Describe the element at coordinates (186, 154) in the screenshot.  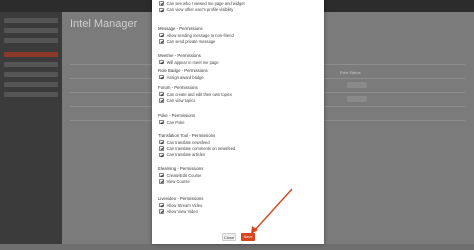
I see `permission-label: Can translate articles` at that location.